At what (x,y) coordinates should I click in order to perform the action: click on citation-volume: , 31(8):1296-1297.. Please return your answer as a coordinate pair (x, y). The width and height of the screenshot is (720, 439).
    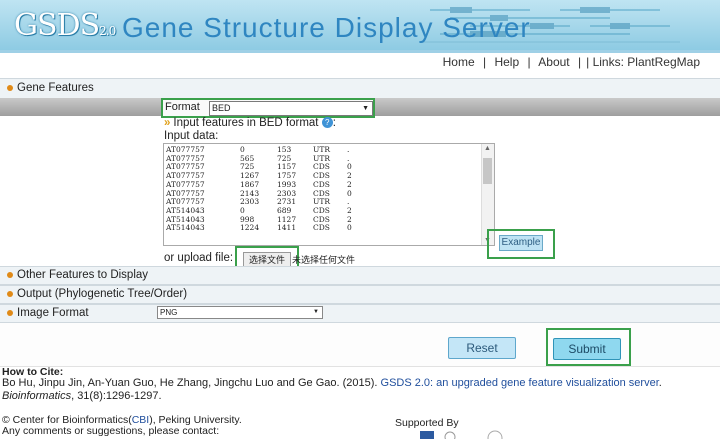
    Looking at the image, I should click on (116, 396).